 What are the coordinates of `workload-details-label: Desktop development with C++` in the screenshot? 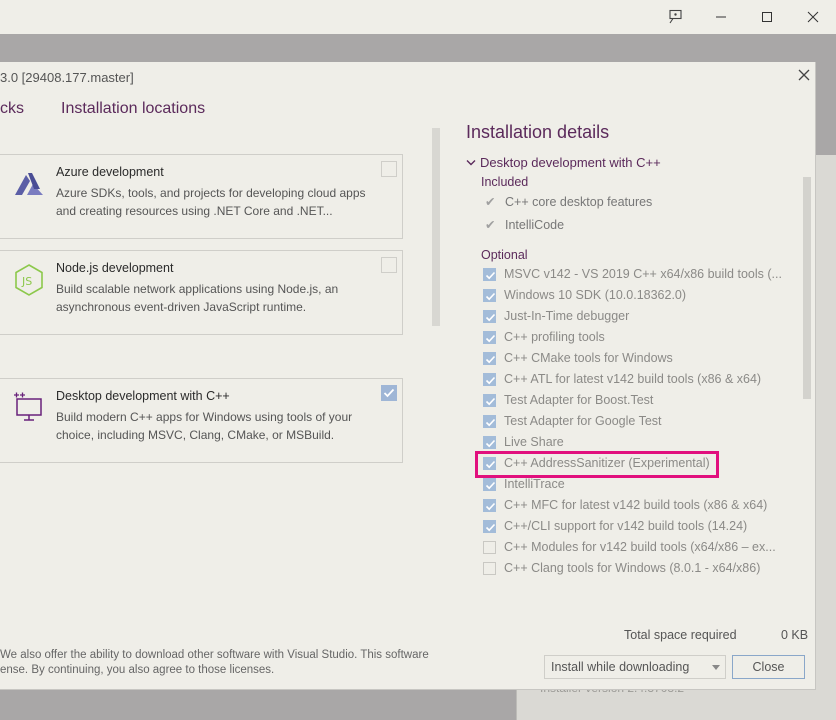 It's located at (570, 162).